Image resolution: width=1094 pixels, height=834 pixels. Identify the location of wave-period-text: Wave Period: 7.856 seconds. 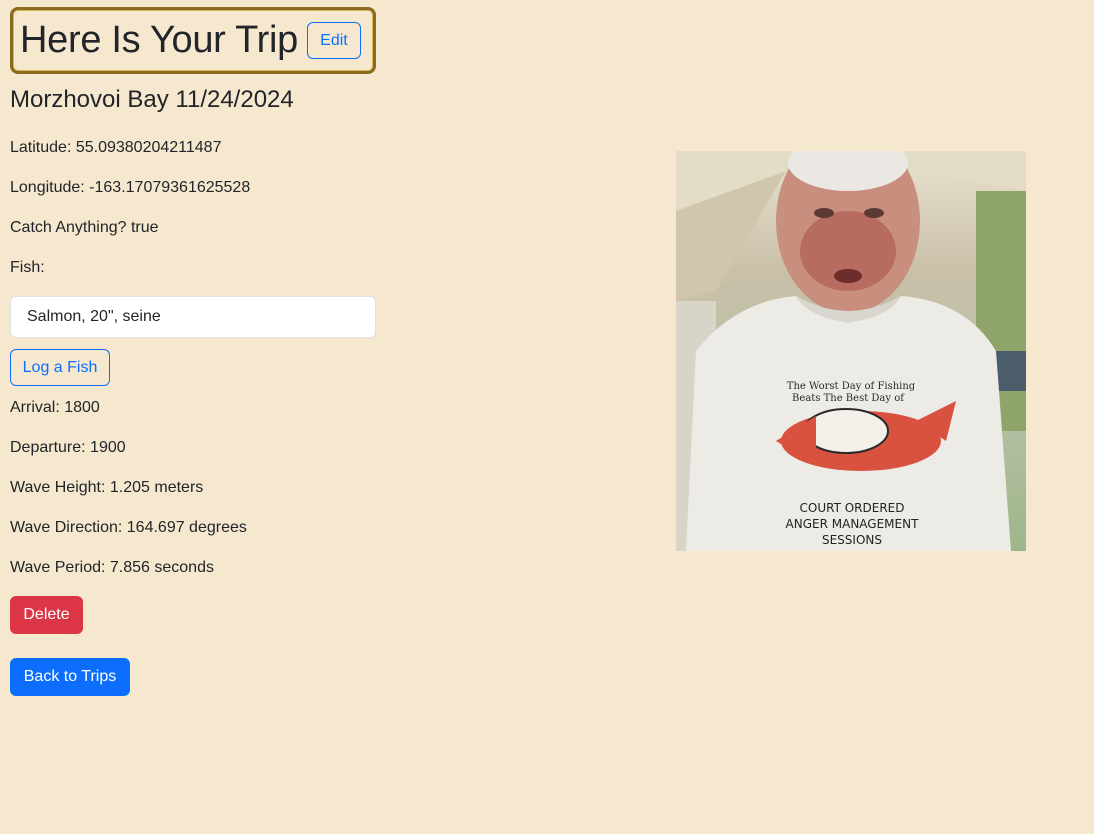
(112, 567).